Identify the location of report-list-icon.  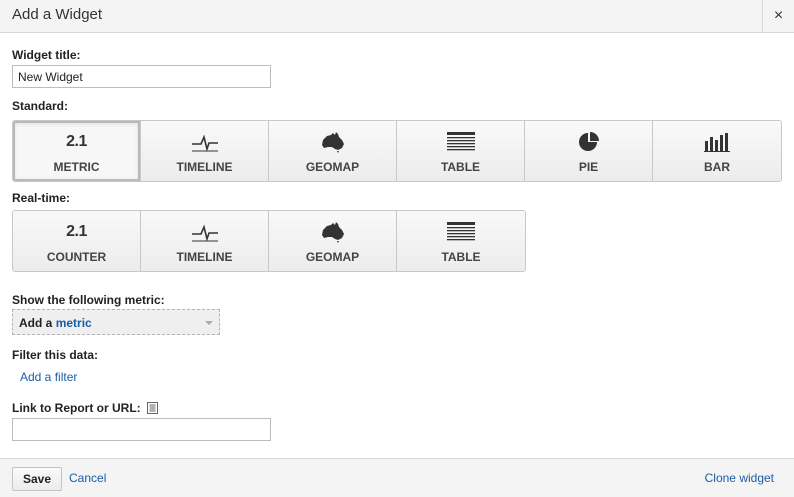
(152, 409).